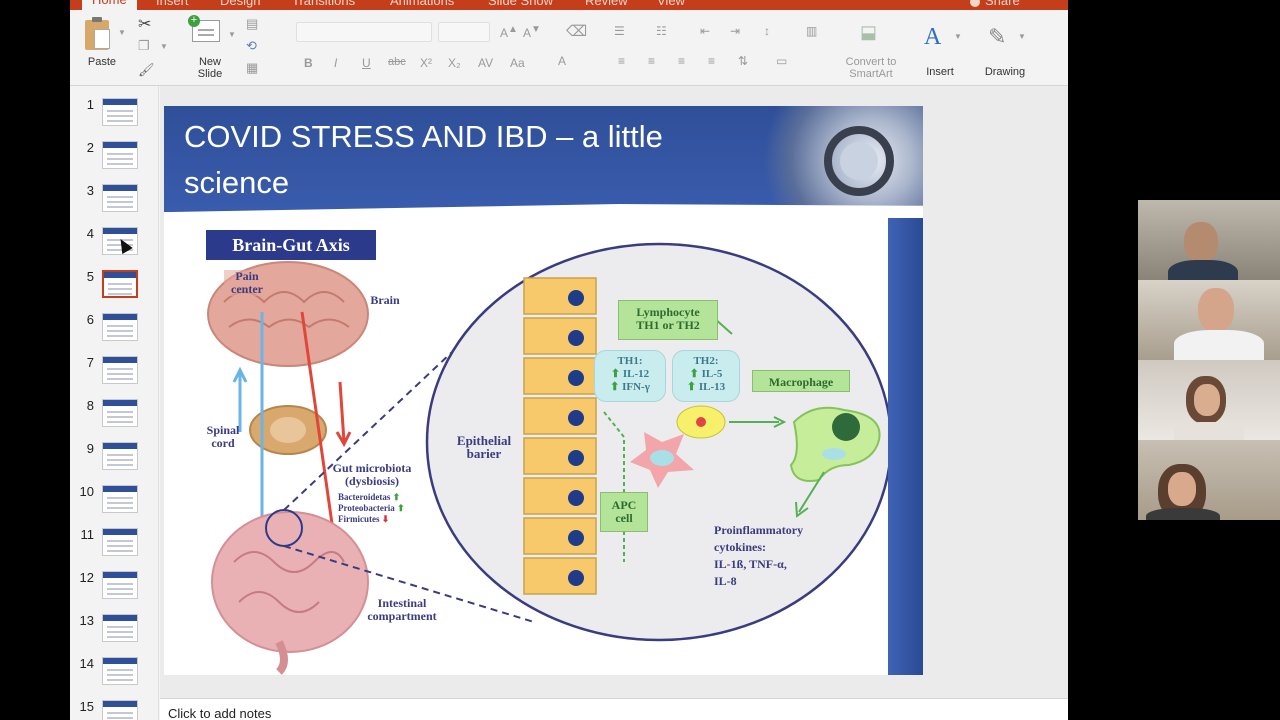 The width and height of the screenshot is (1280, 720). I want to click on epithelial-barrier-label: Epithelial barier, so click(484, 447).